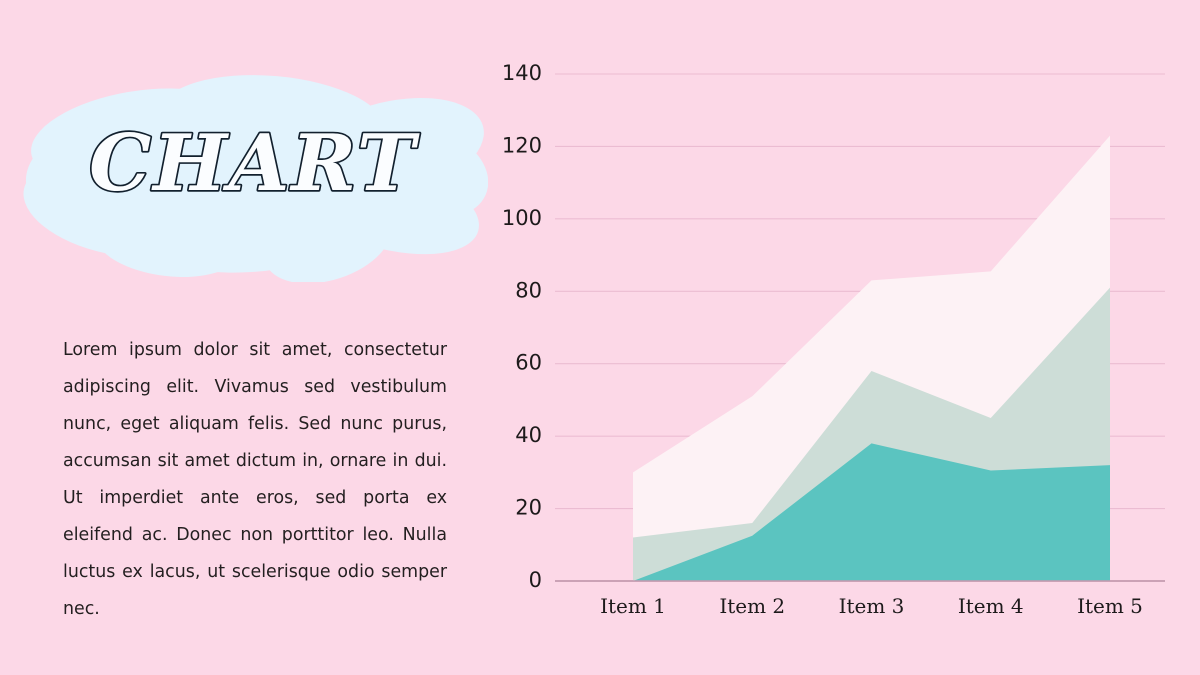 This screenshot has height=675, width=1200. I want to click on x-tick-label-5: Item 5, so click(1110, 606).